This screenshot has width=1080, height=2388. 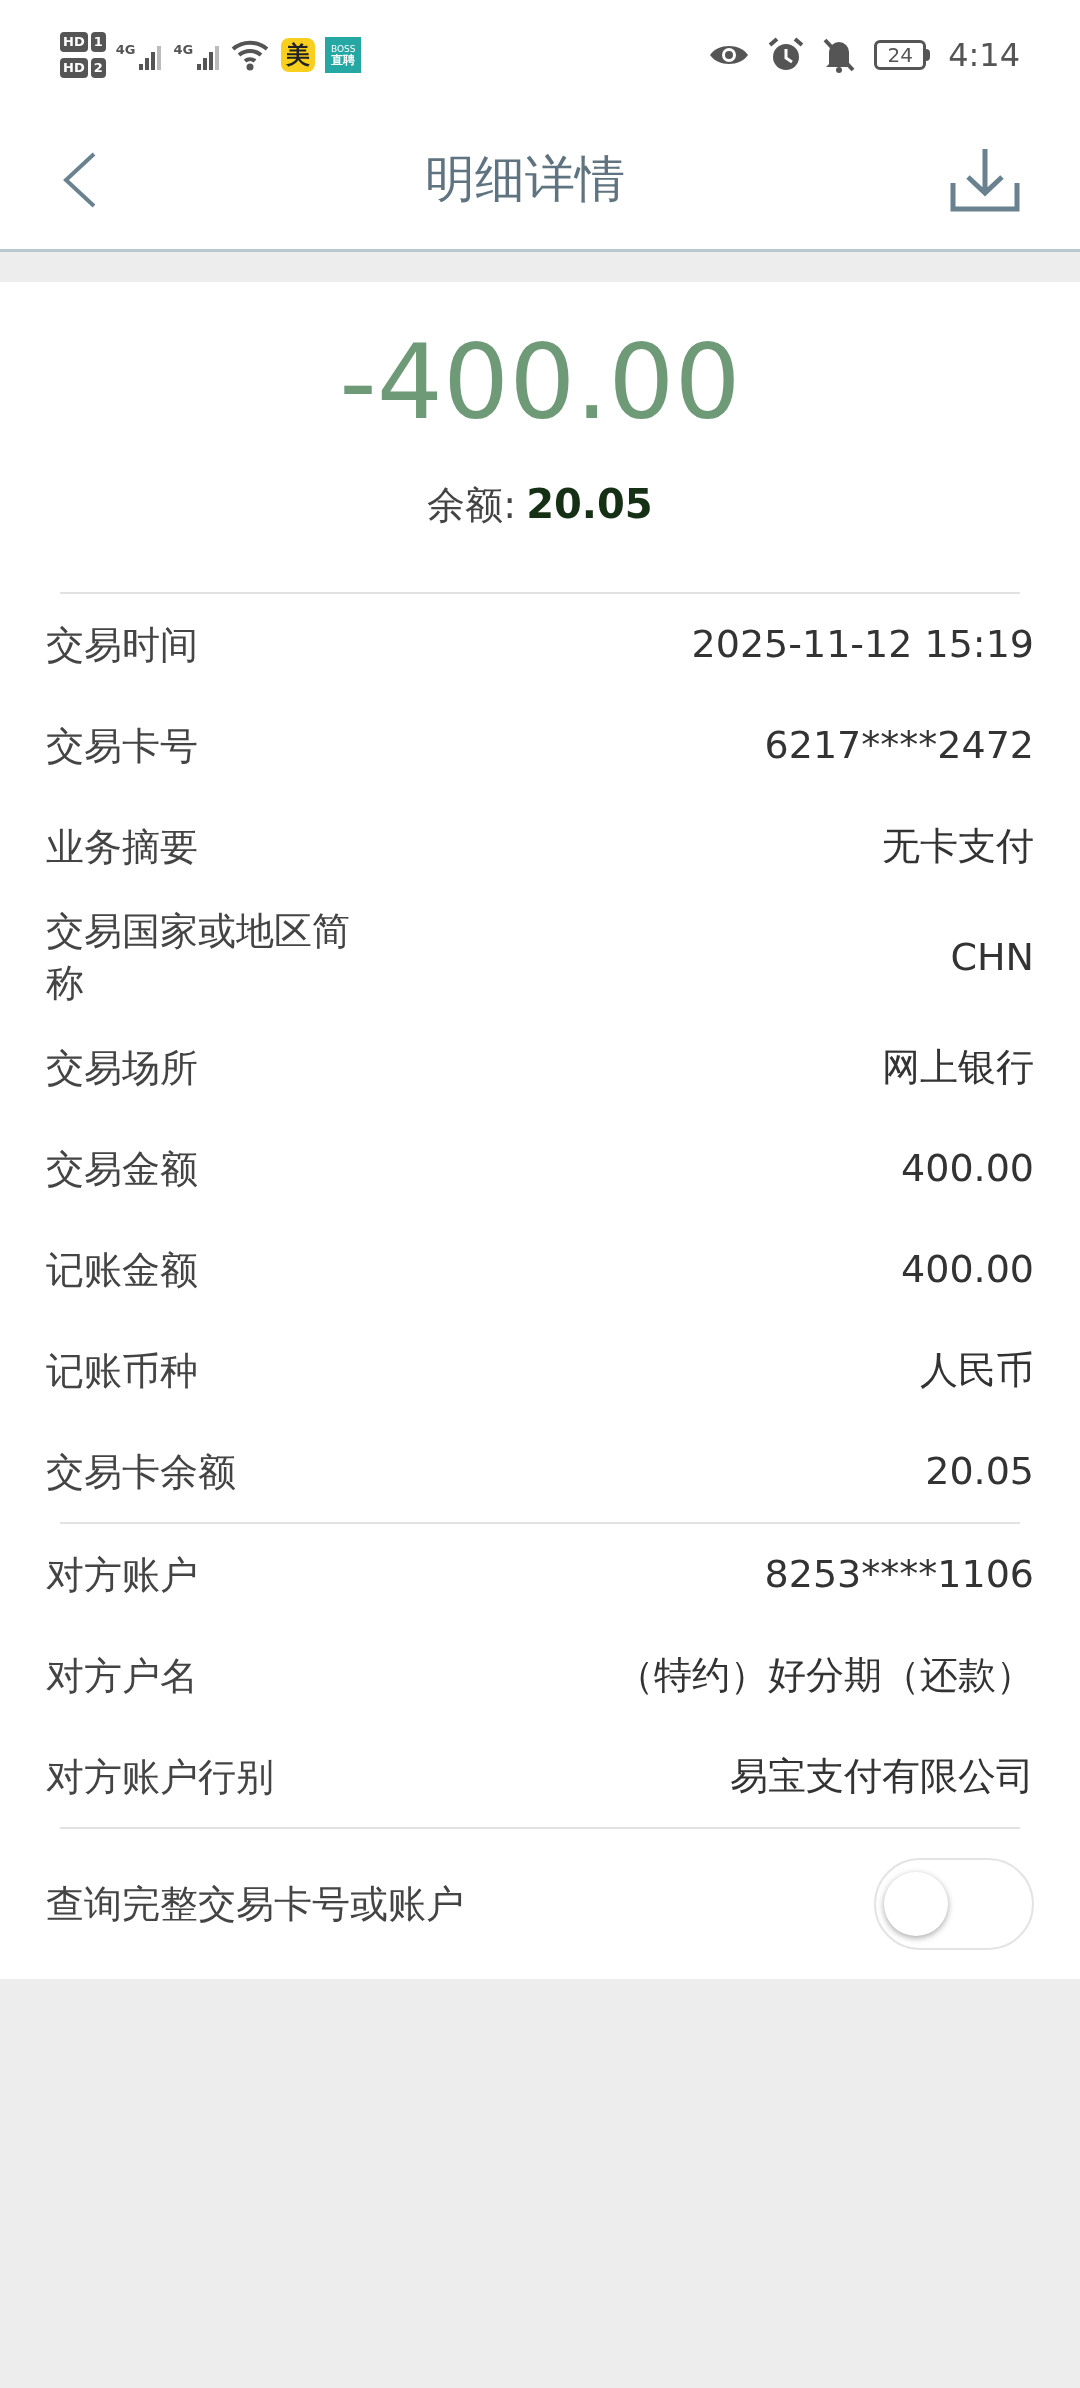 What do you see at coordinates (122, 1676) in the screenshot?
I see `field-label: 对方户名` at bounding box center [122, 1676].